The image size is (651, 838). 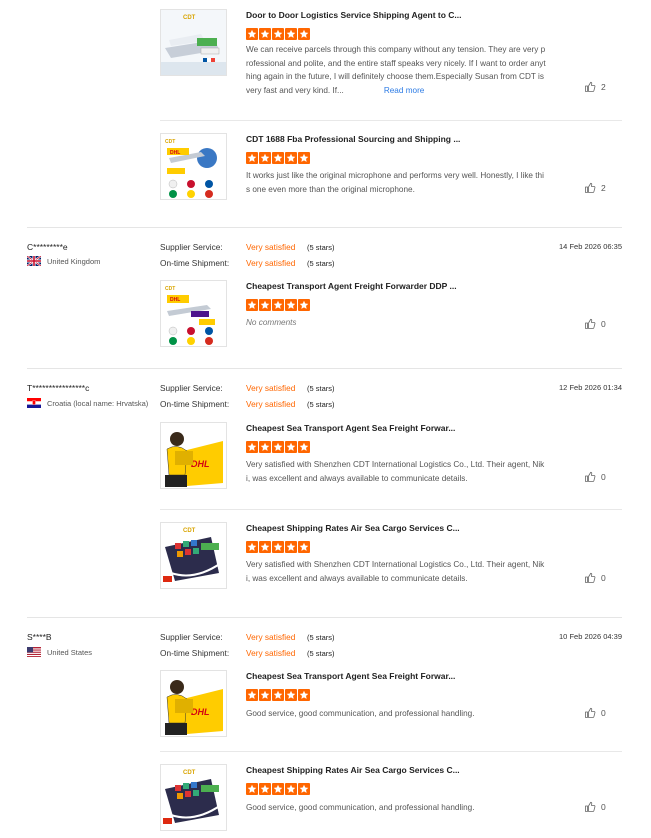 What do you see at coordinates (47, 247) in the screenshot?
I see `reviewer-name: C*********e` at bounding box center [47, 247].